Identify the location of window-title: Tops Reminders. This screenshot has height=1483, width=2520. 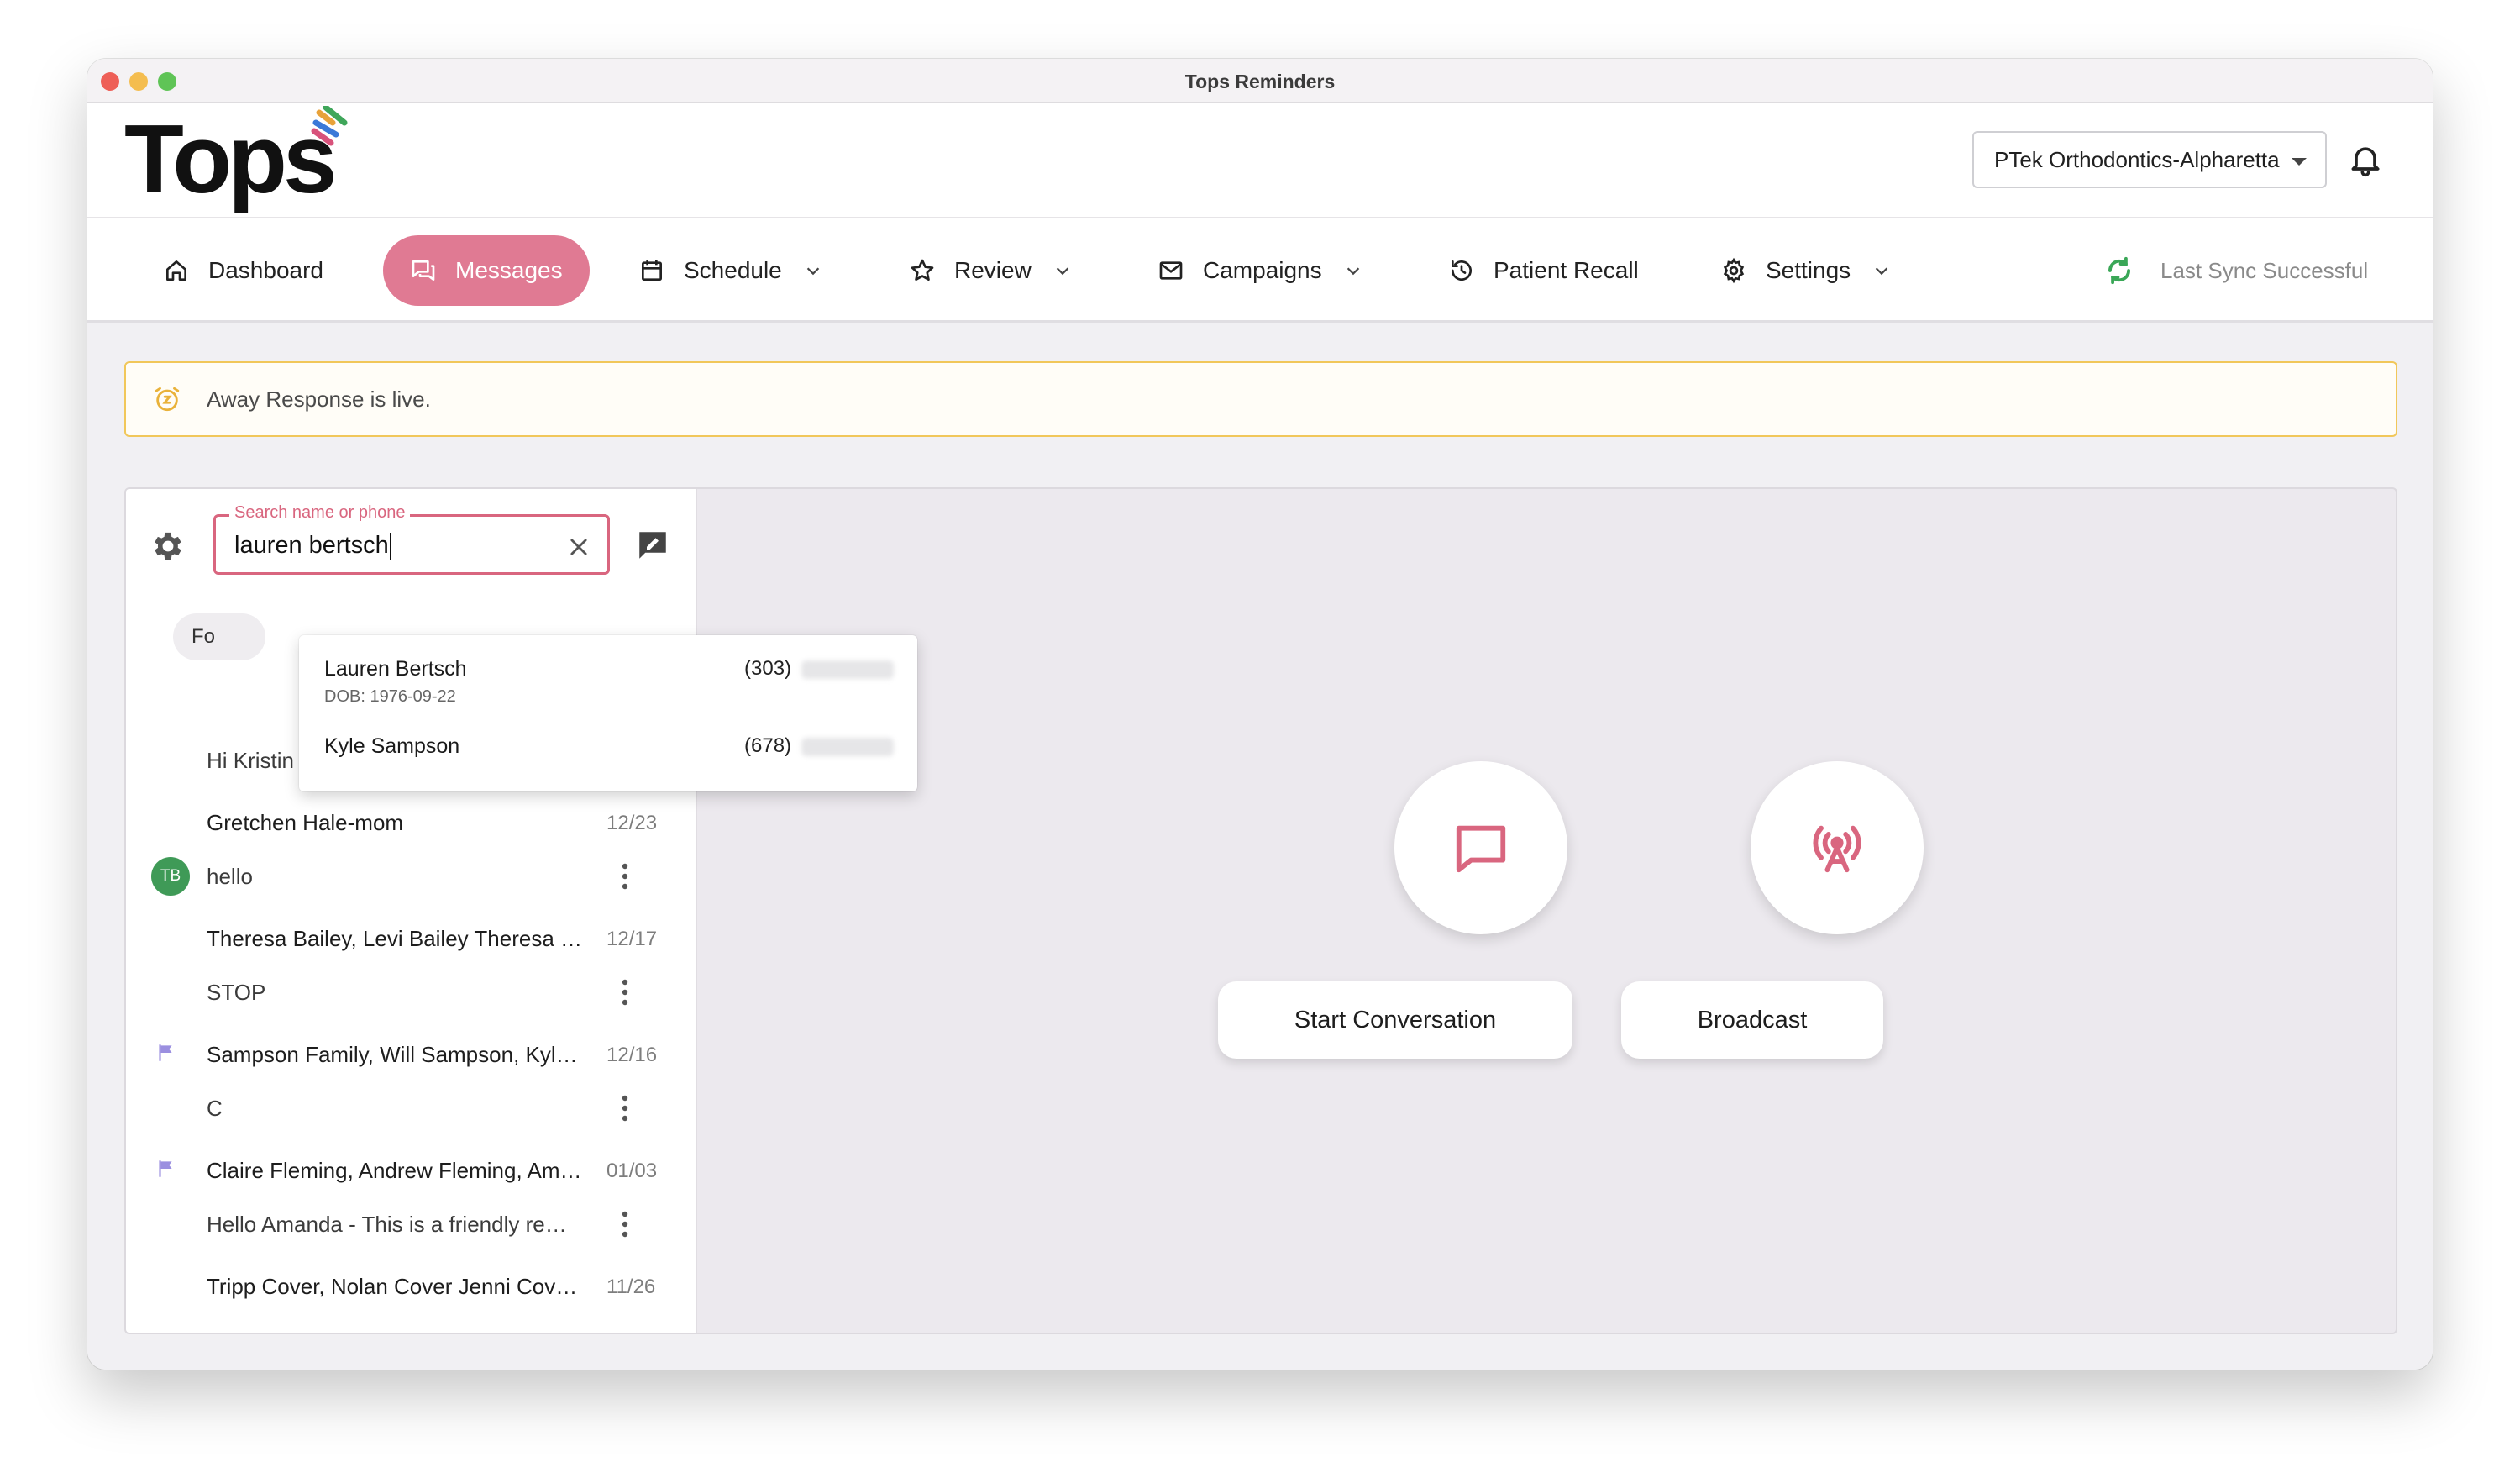
(1260, 81).